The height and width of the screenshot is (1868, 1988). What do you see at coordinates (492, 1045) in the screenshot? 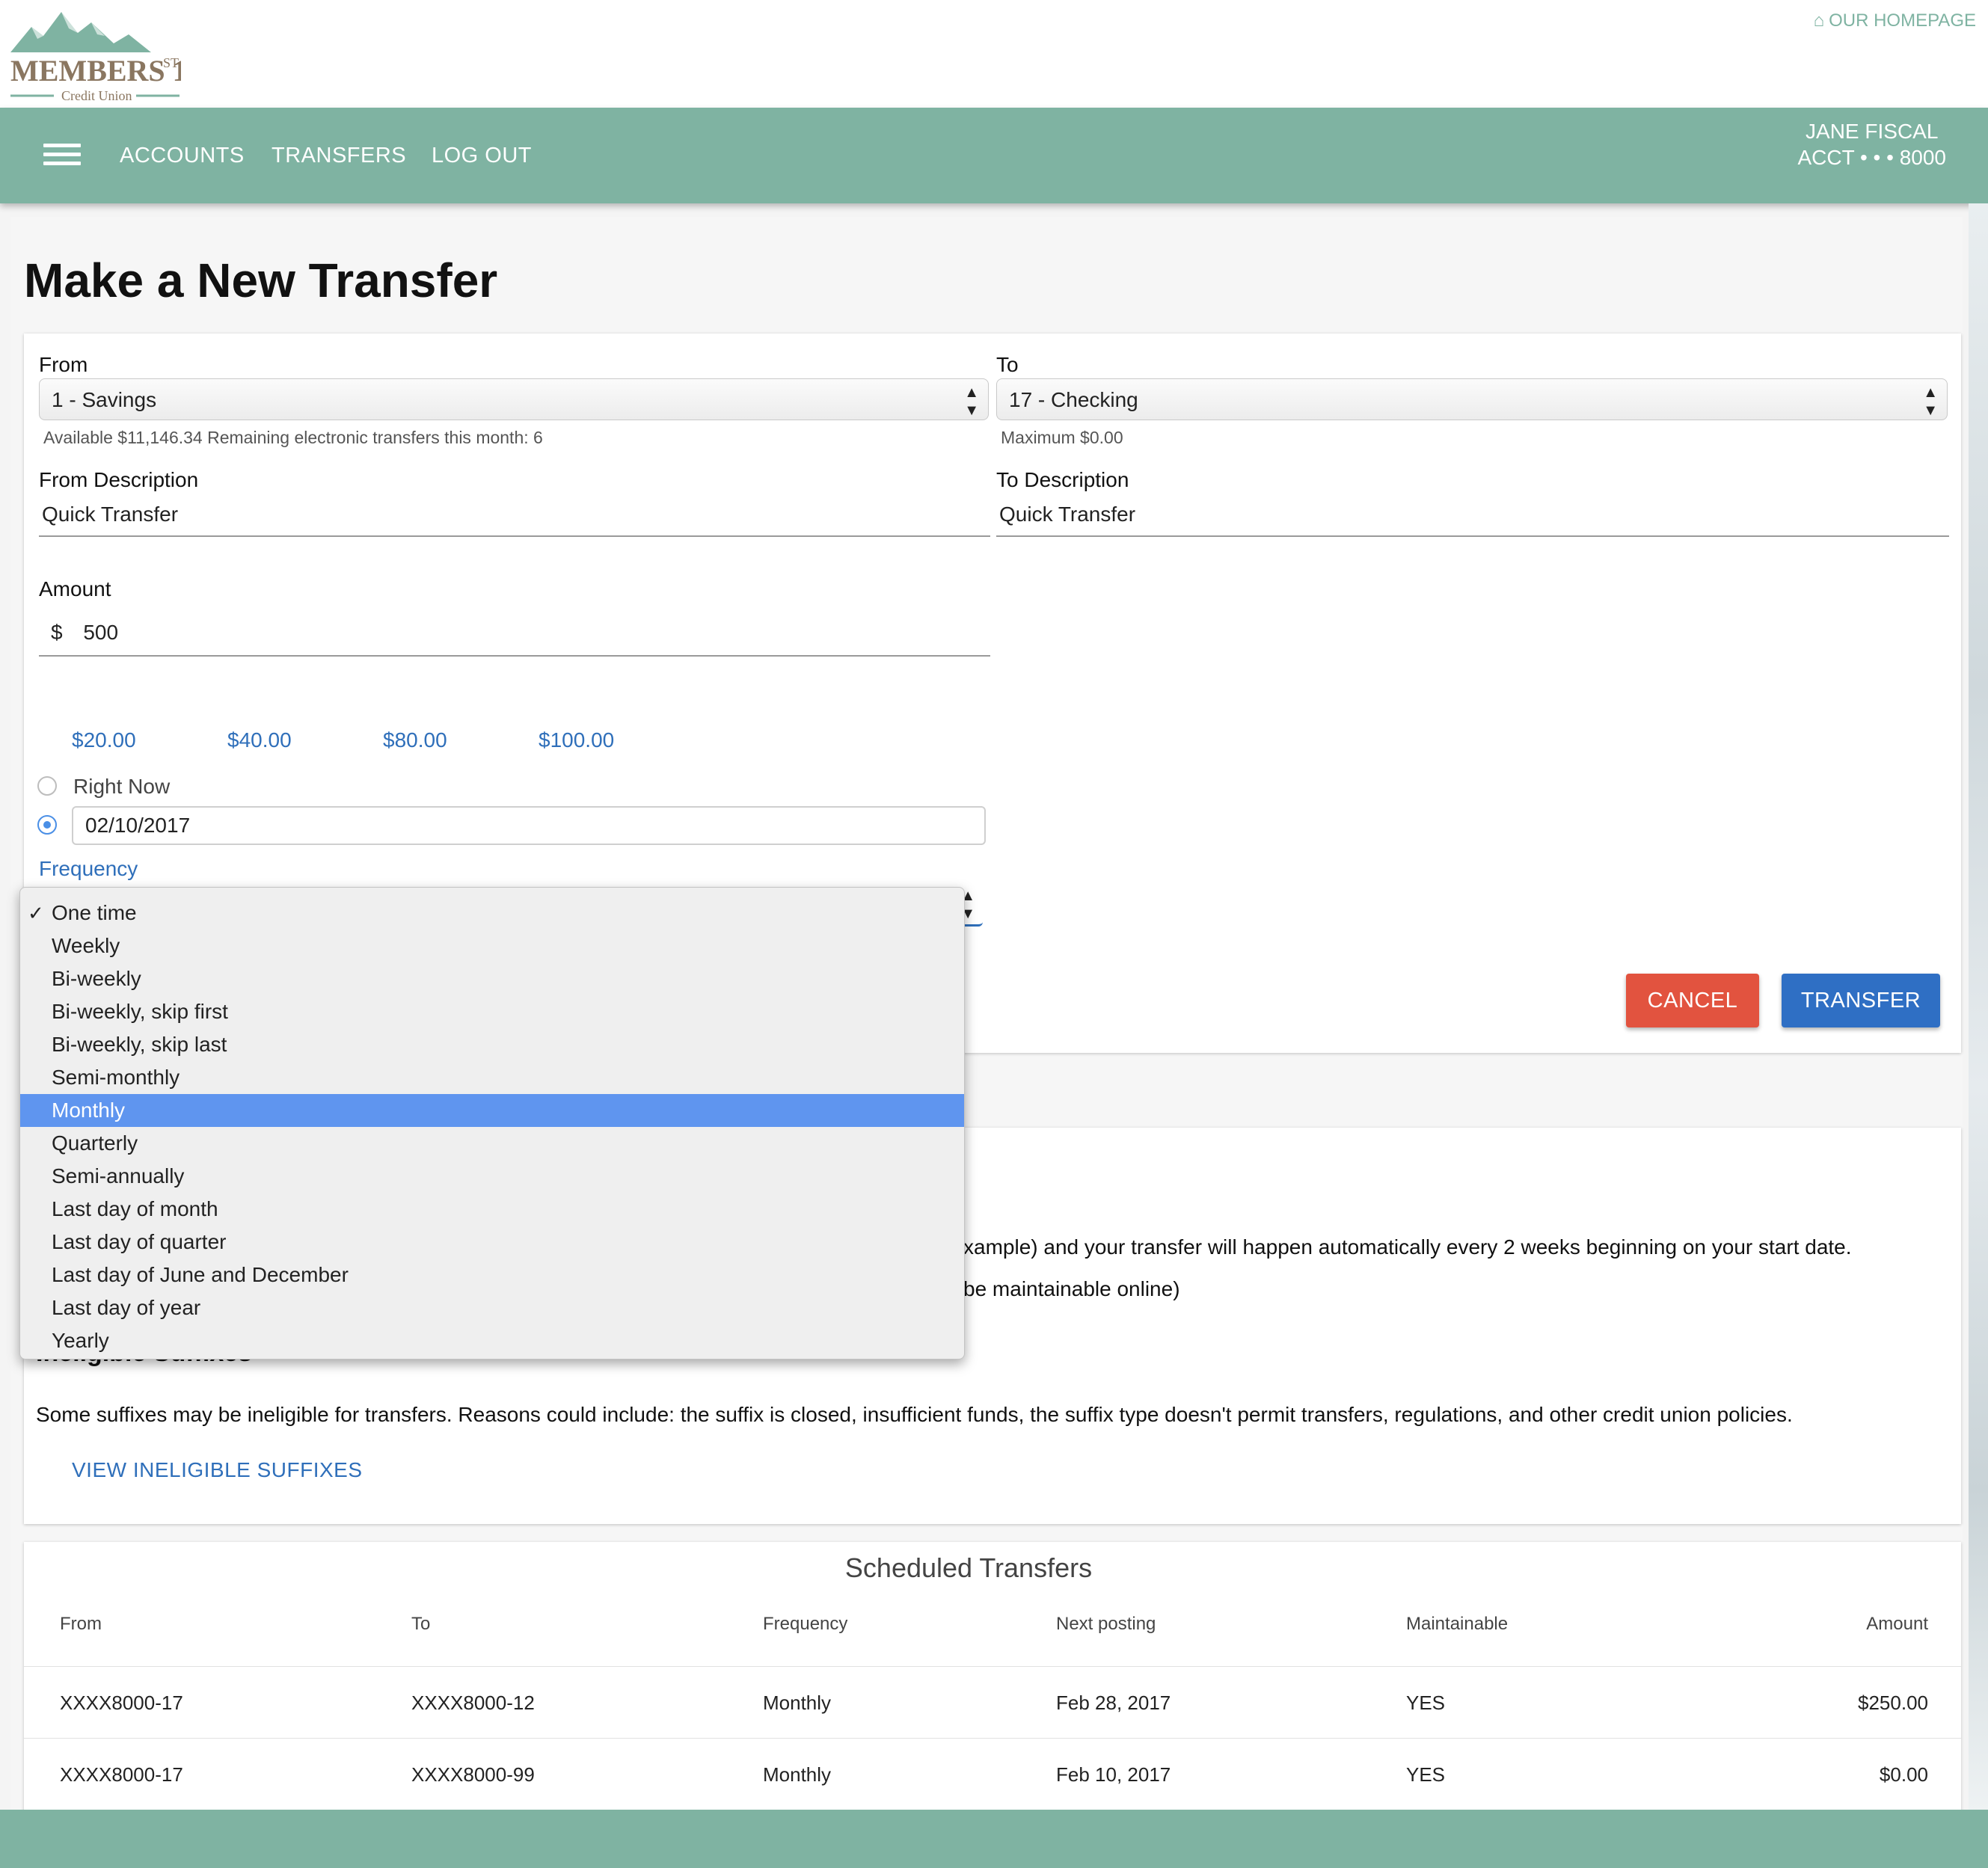
I see `frequency-option-bi-weekly-skip-last: Bi-weekly, skip last` at bounding box center [492, 1045].